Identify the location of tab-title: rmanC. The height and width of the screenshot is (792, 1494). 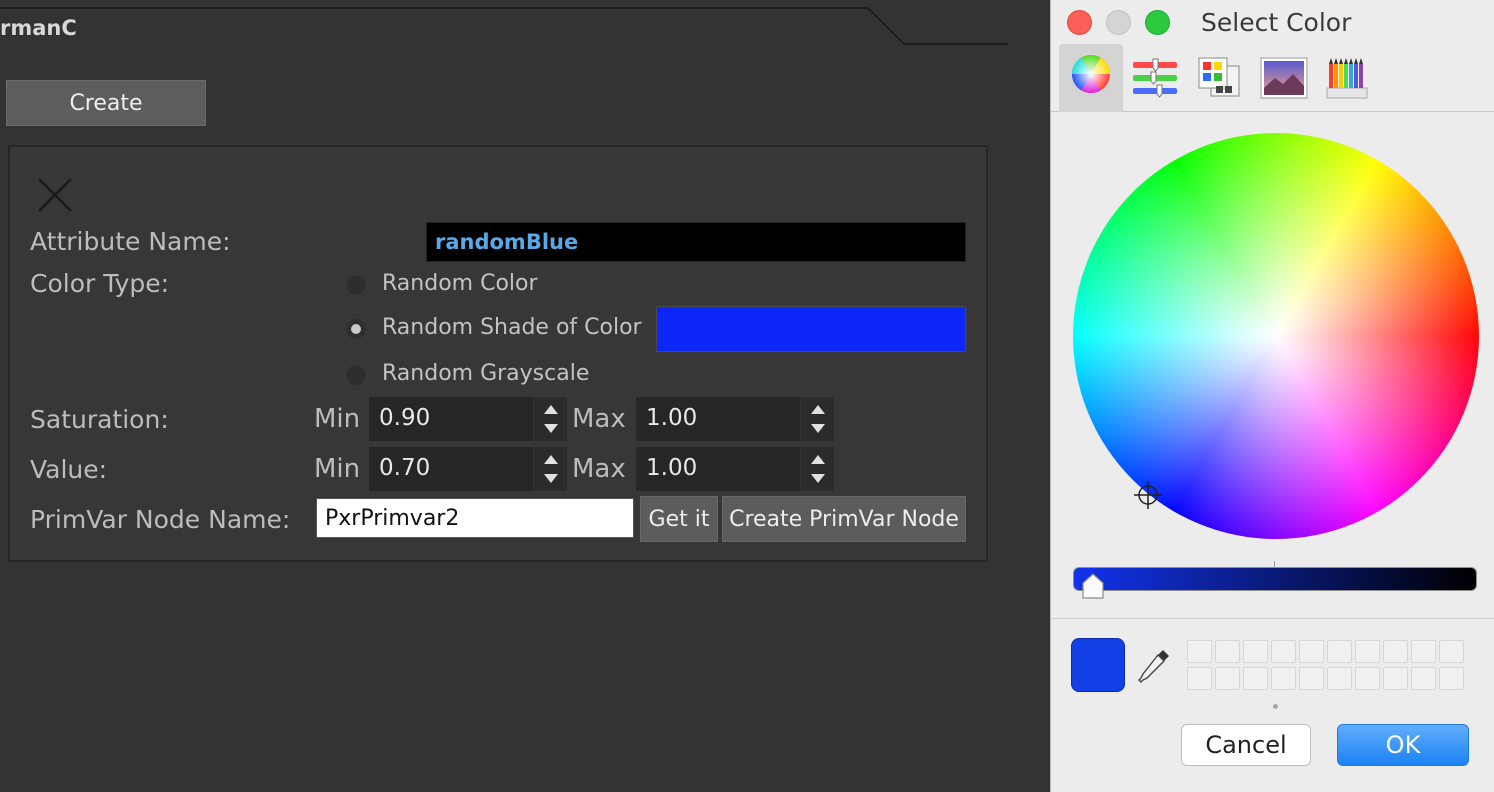
(38, 28).